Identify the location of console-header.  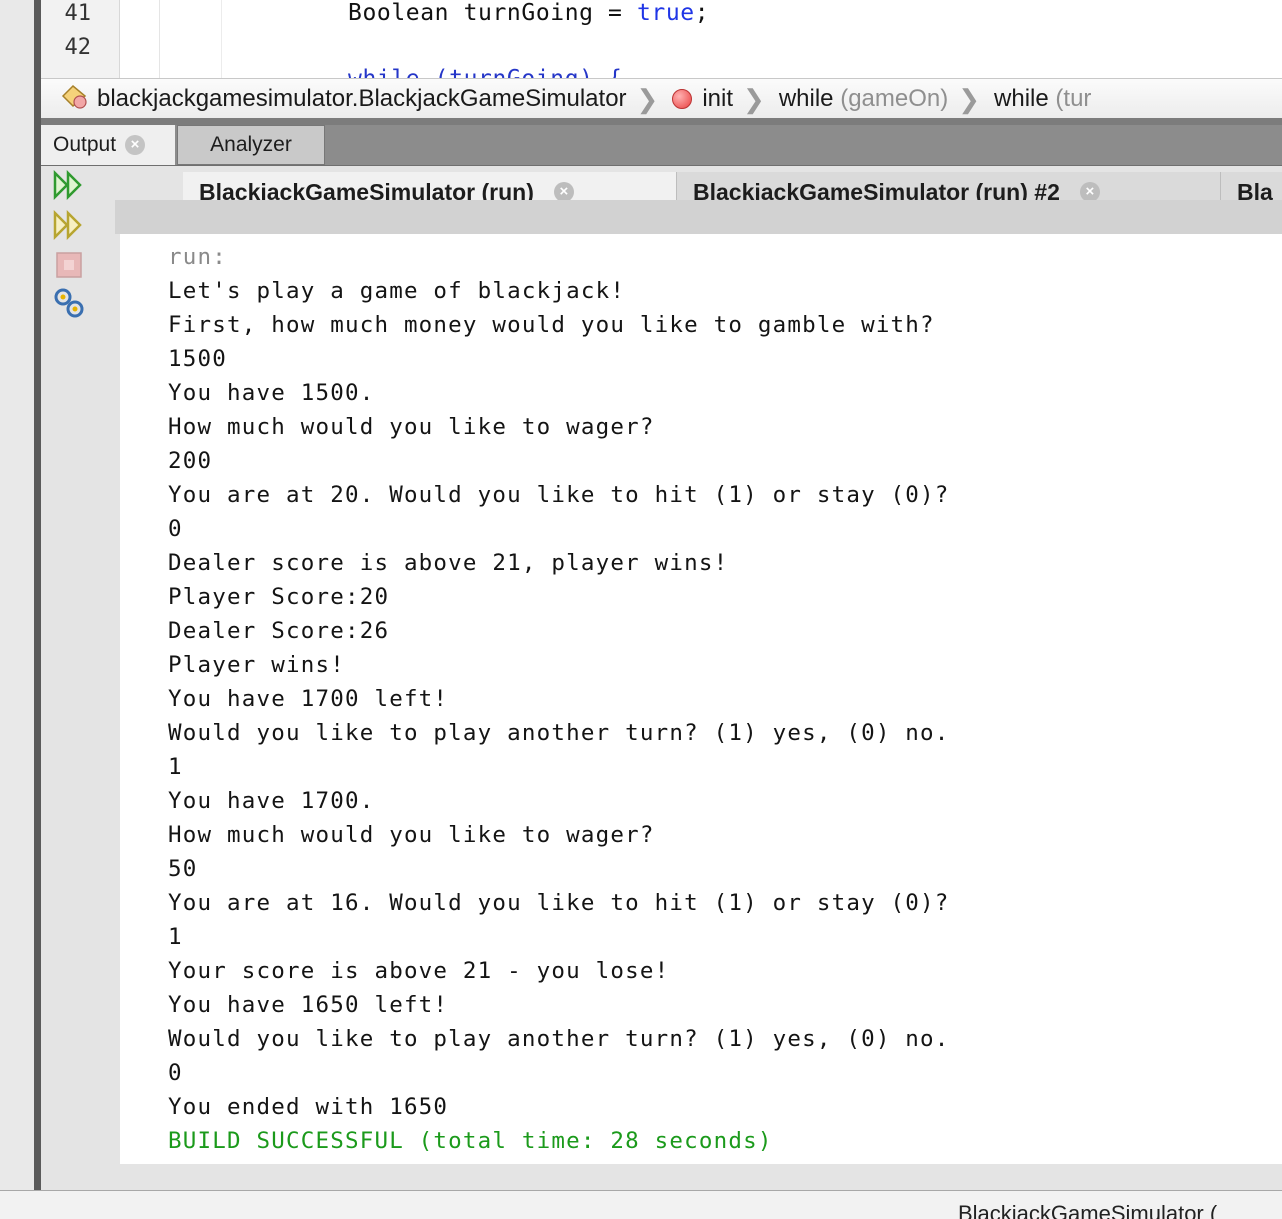
(698, 217).